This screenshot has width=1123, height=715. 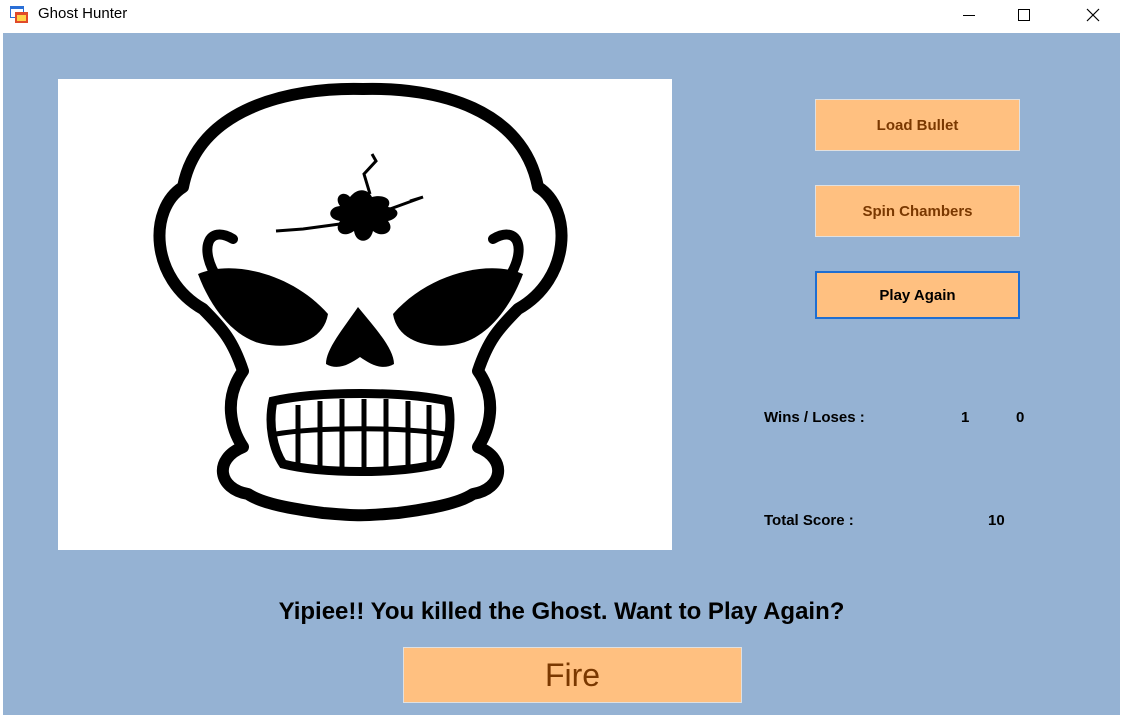 I want to click on close-button, so click(x=1093, y=15).